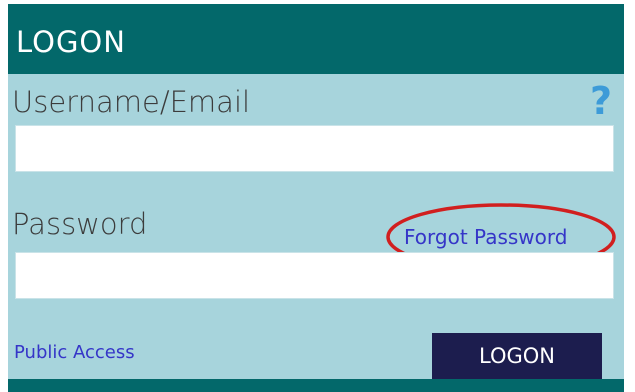  What do you see at coordinates (485, 237) in the screenshot?
I see `forgot-password-link: Forgot Password` at bounding box center [485, 237].